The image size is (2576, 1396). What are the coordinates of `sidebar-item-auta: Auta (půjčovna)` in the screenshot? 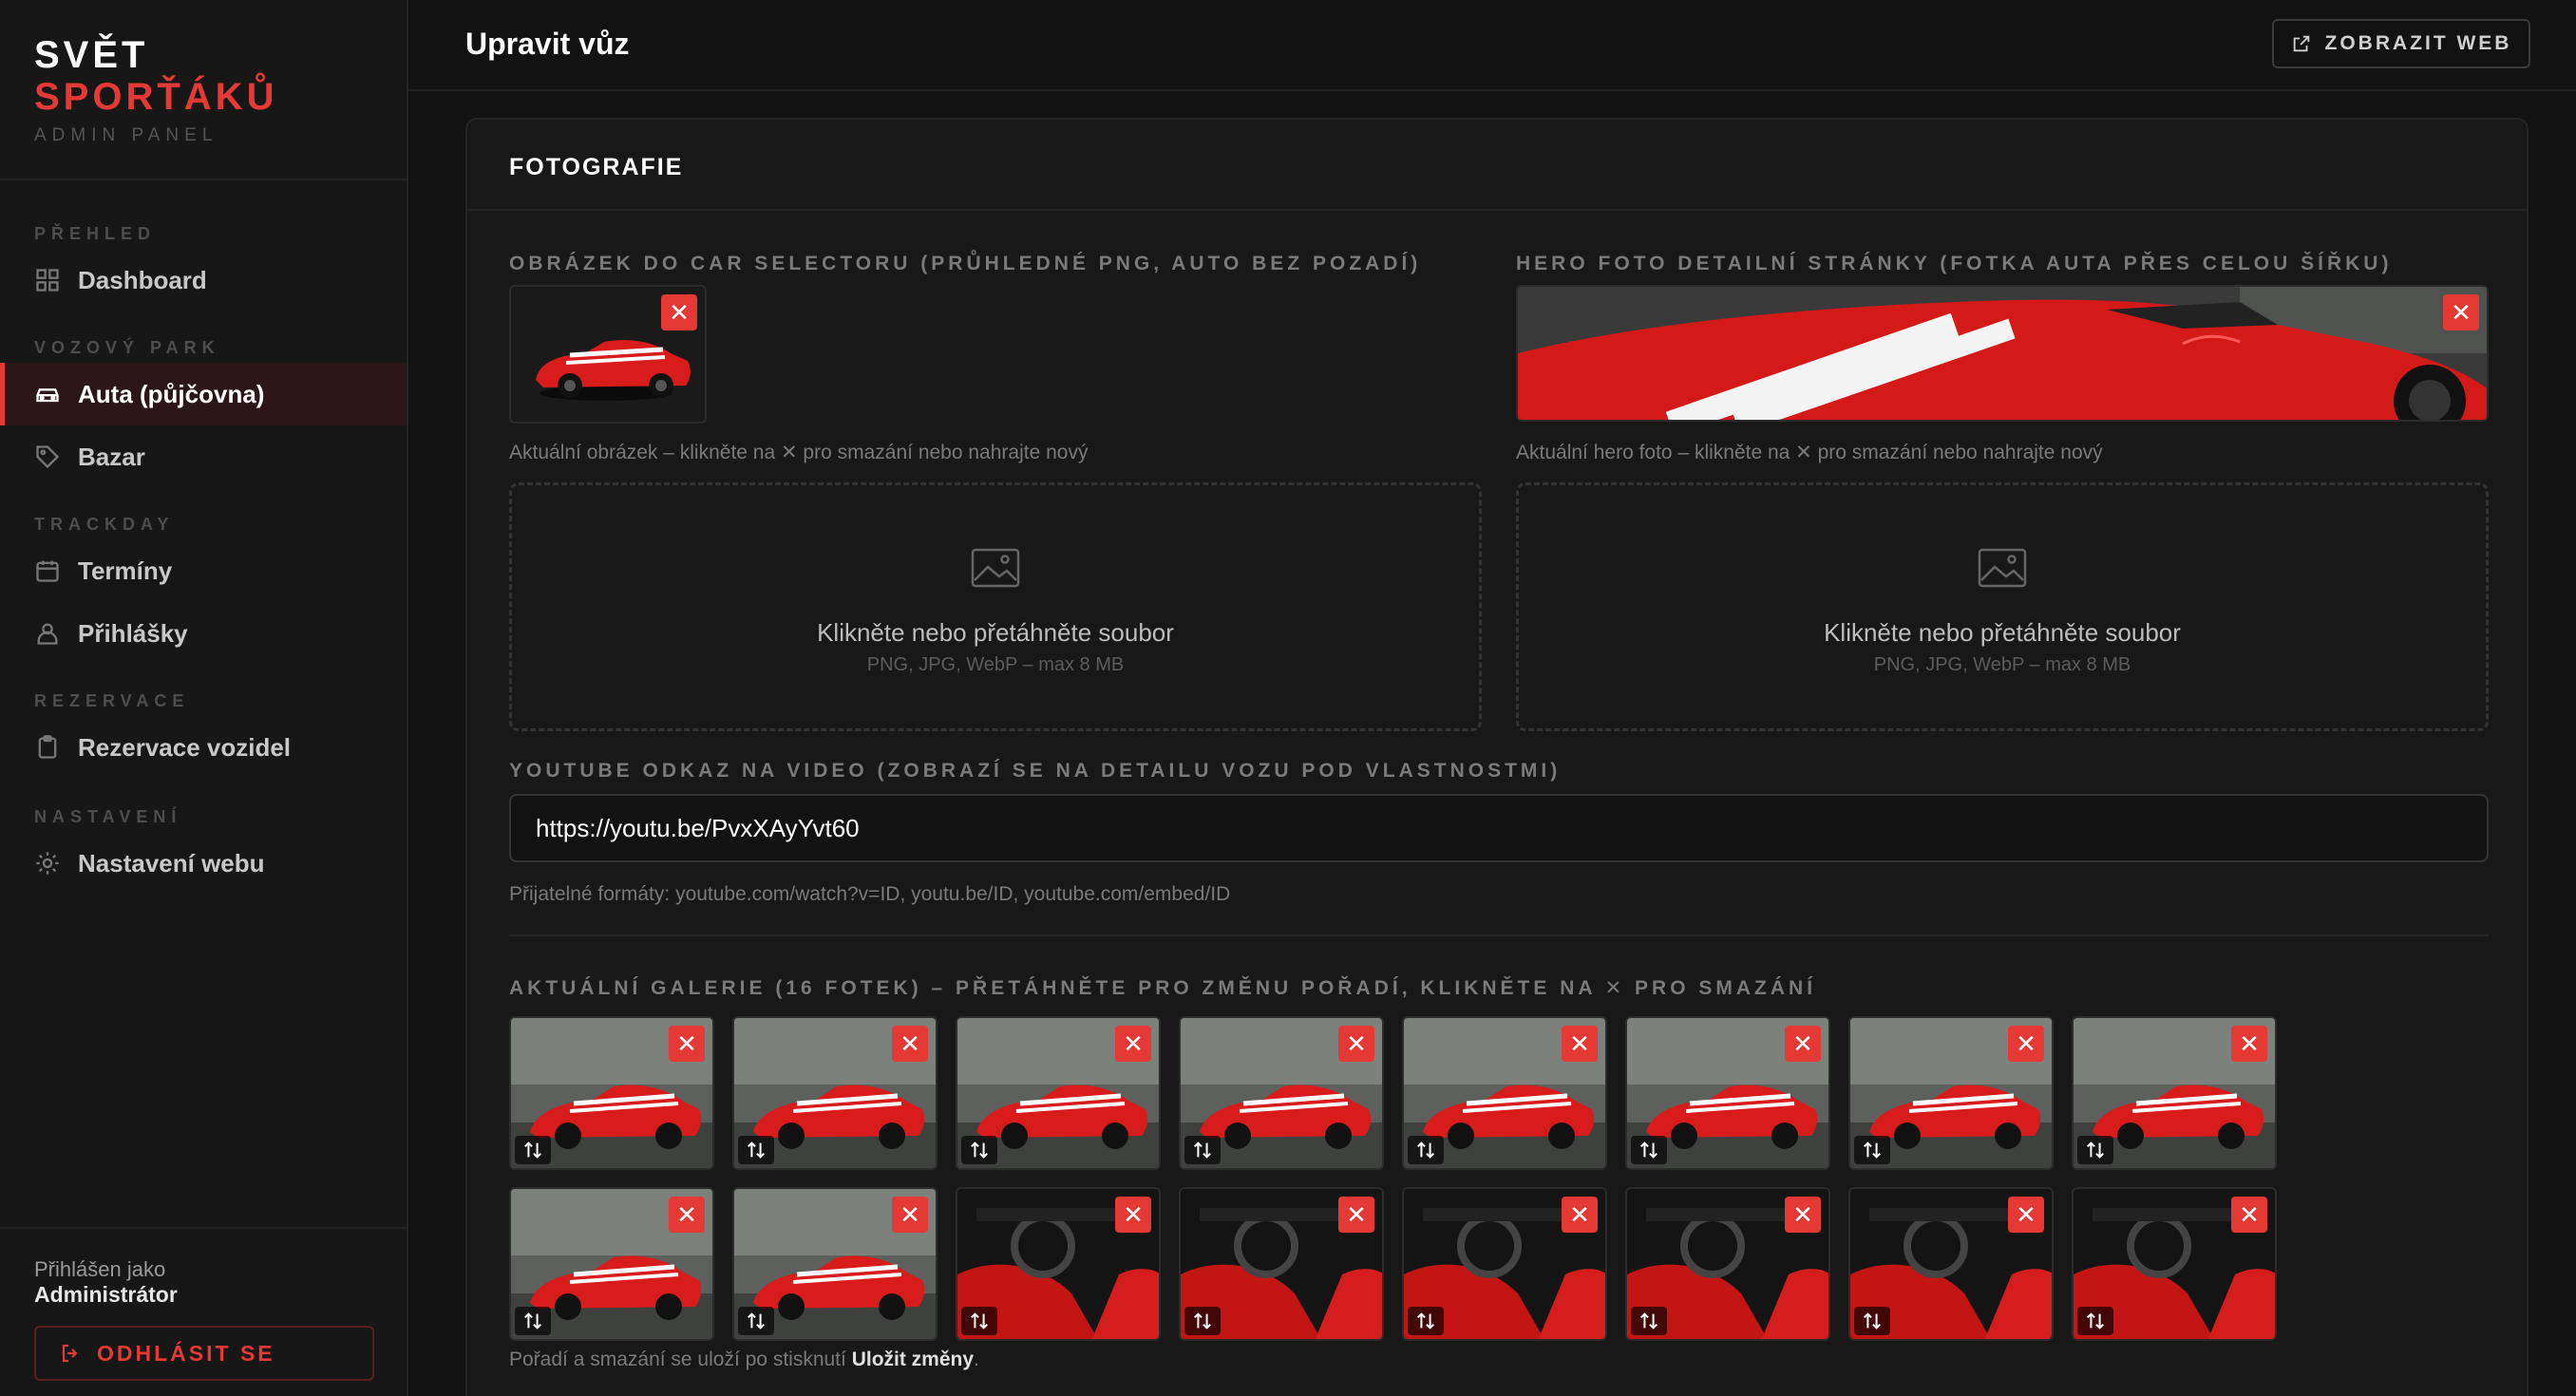 It's located at (203, 394).